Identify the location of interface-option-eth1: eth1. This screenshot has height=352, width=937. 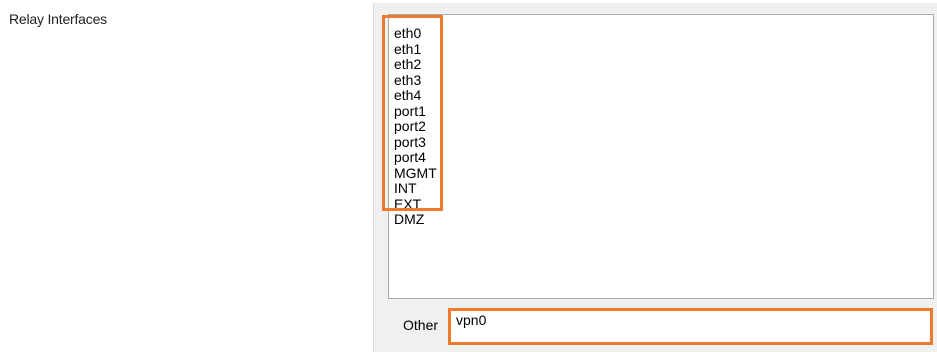
(407, 49).